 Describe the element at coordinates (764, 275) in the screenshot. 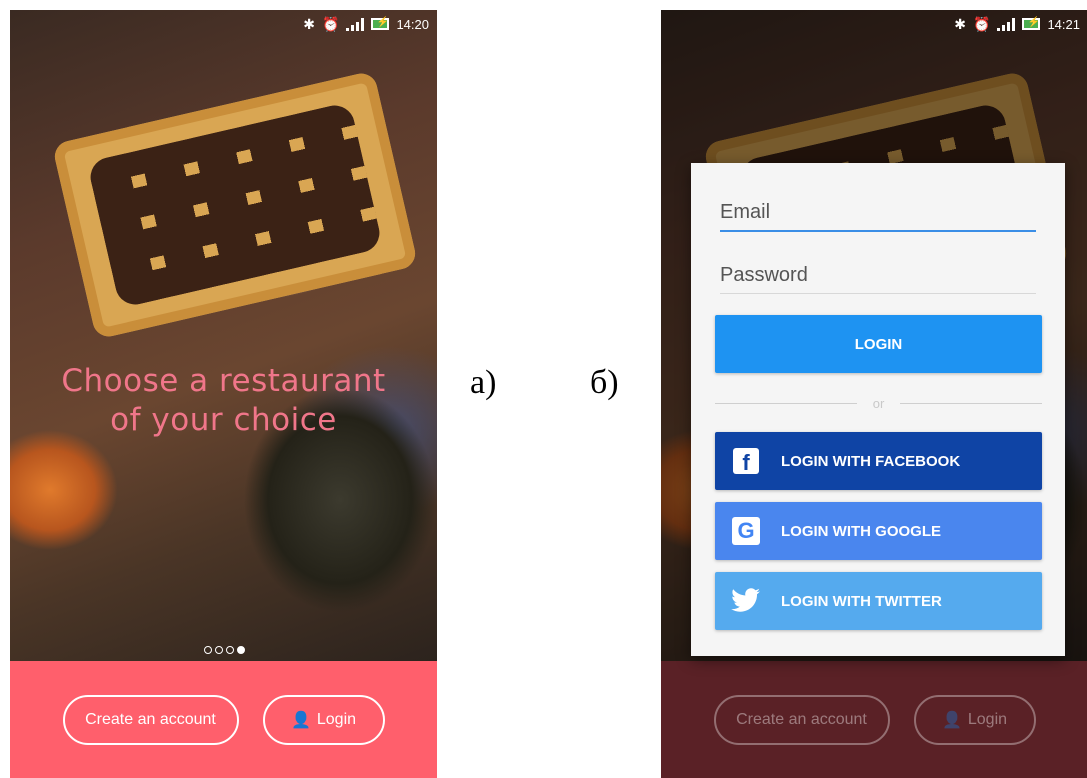

I see `password-placeholder: Password` at that location.